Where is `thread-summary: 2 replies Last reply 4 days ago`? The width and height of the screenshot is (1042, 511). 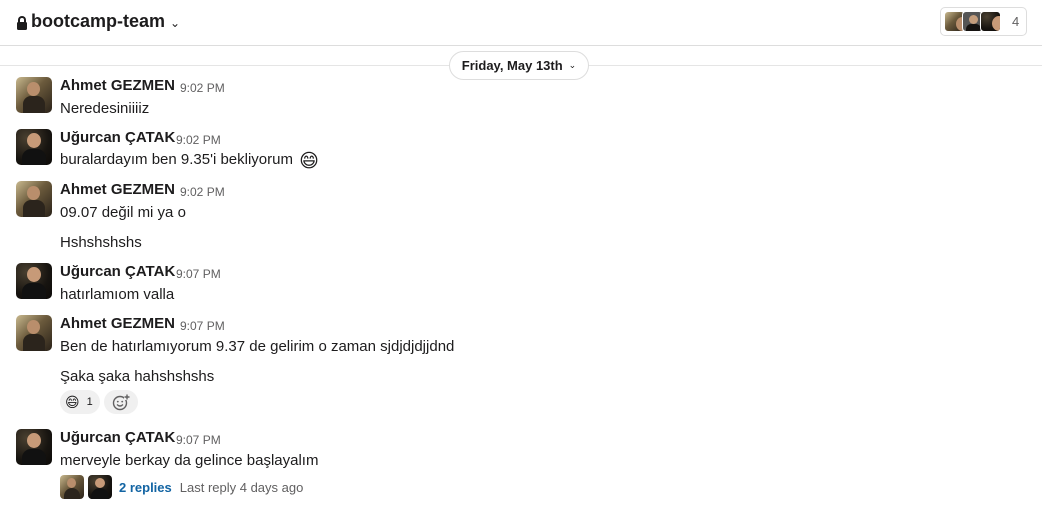 thread-summary: 2 replies Last reply 4 days ago is located at coordinates (181, 487).